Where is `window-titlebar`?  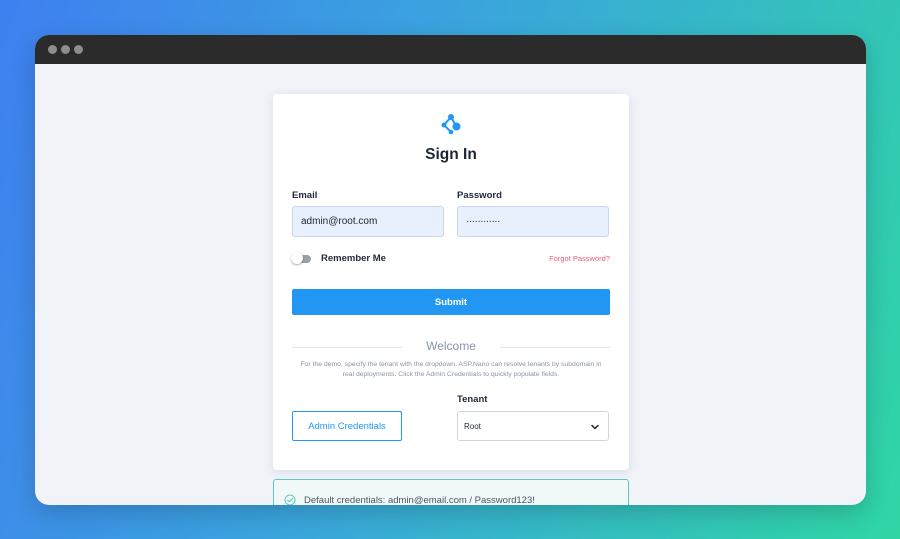
window-titlebar is located at coordinates (450, 49).